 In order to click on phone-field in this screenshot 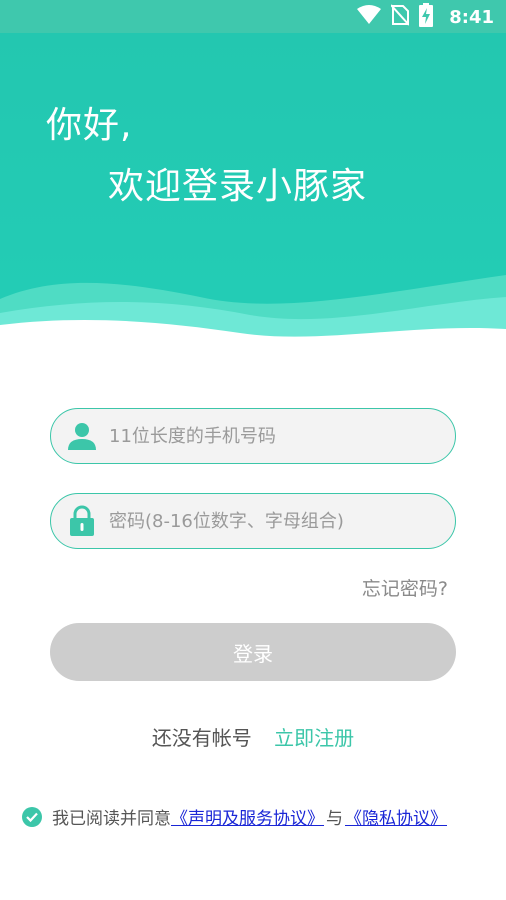, I will do `click(253, 436)`.